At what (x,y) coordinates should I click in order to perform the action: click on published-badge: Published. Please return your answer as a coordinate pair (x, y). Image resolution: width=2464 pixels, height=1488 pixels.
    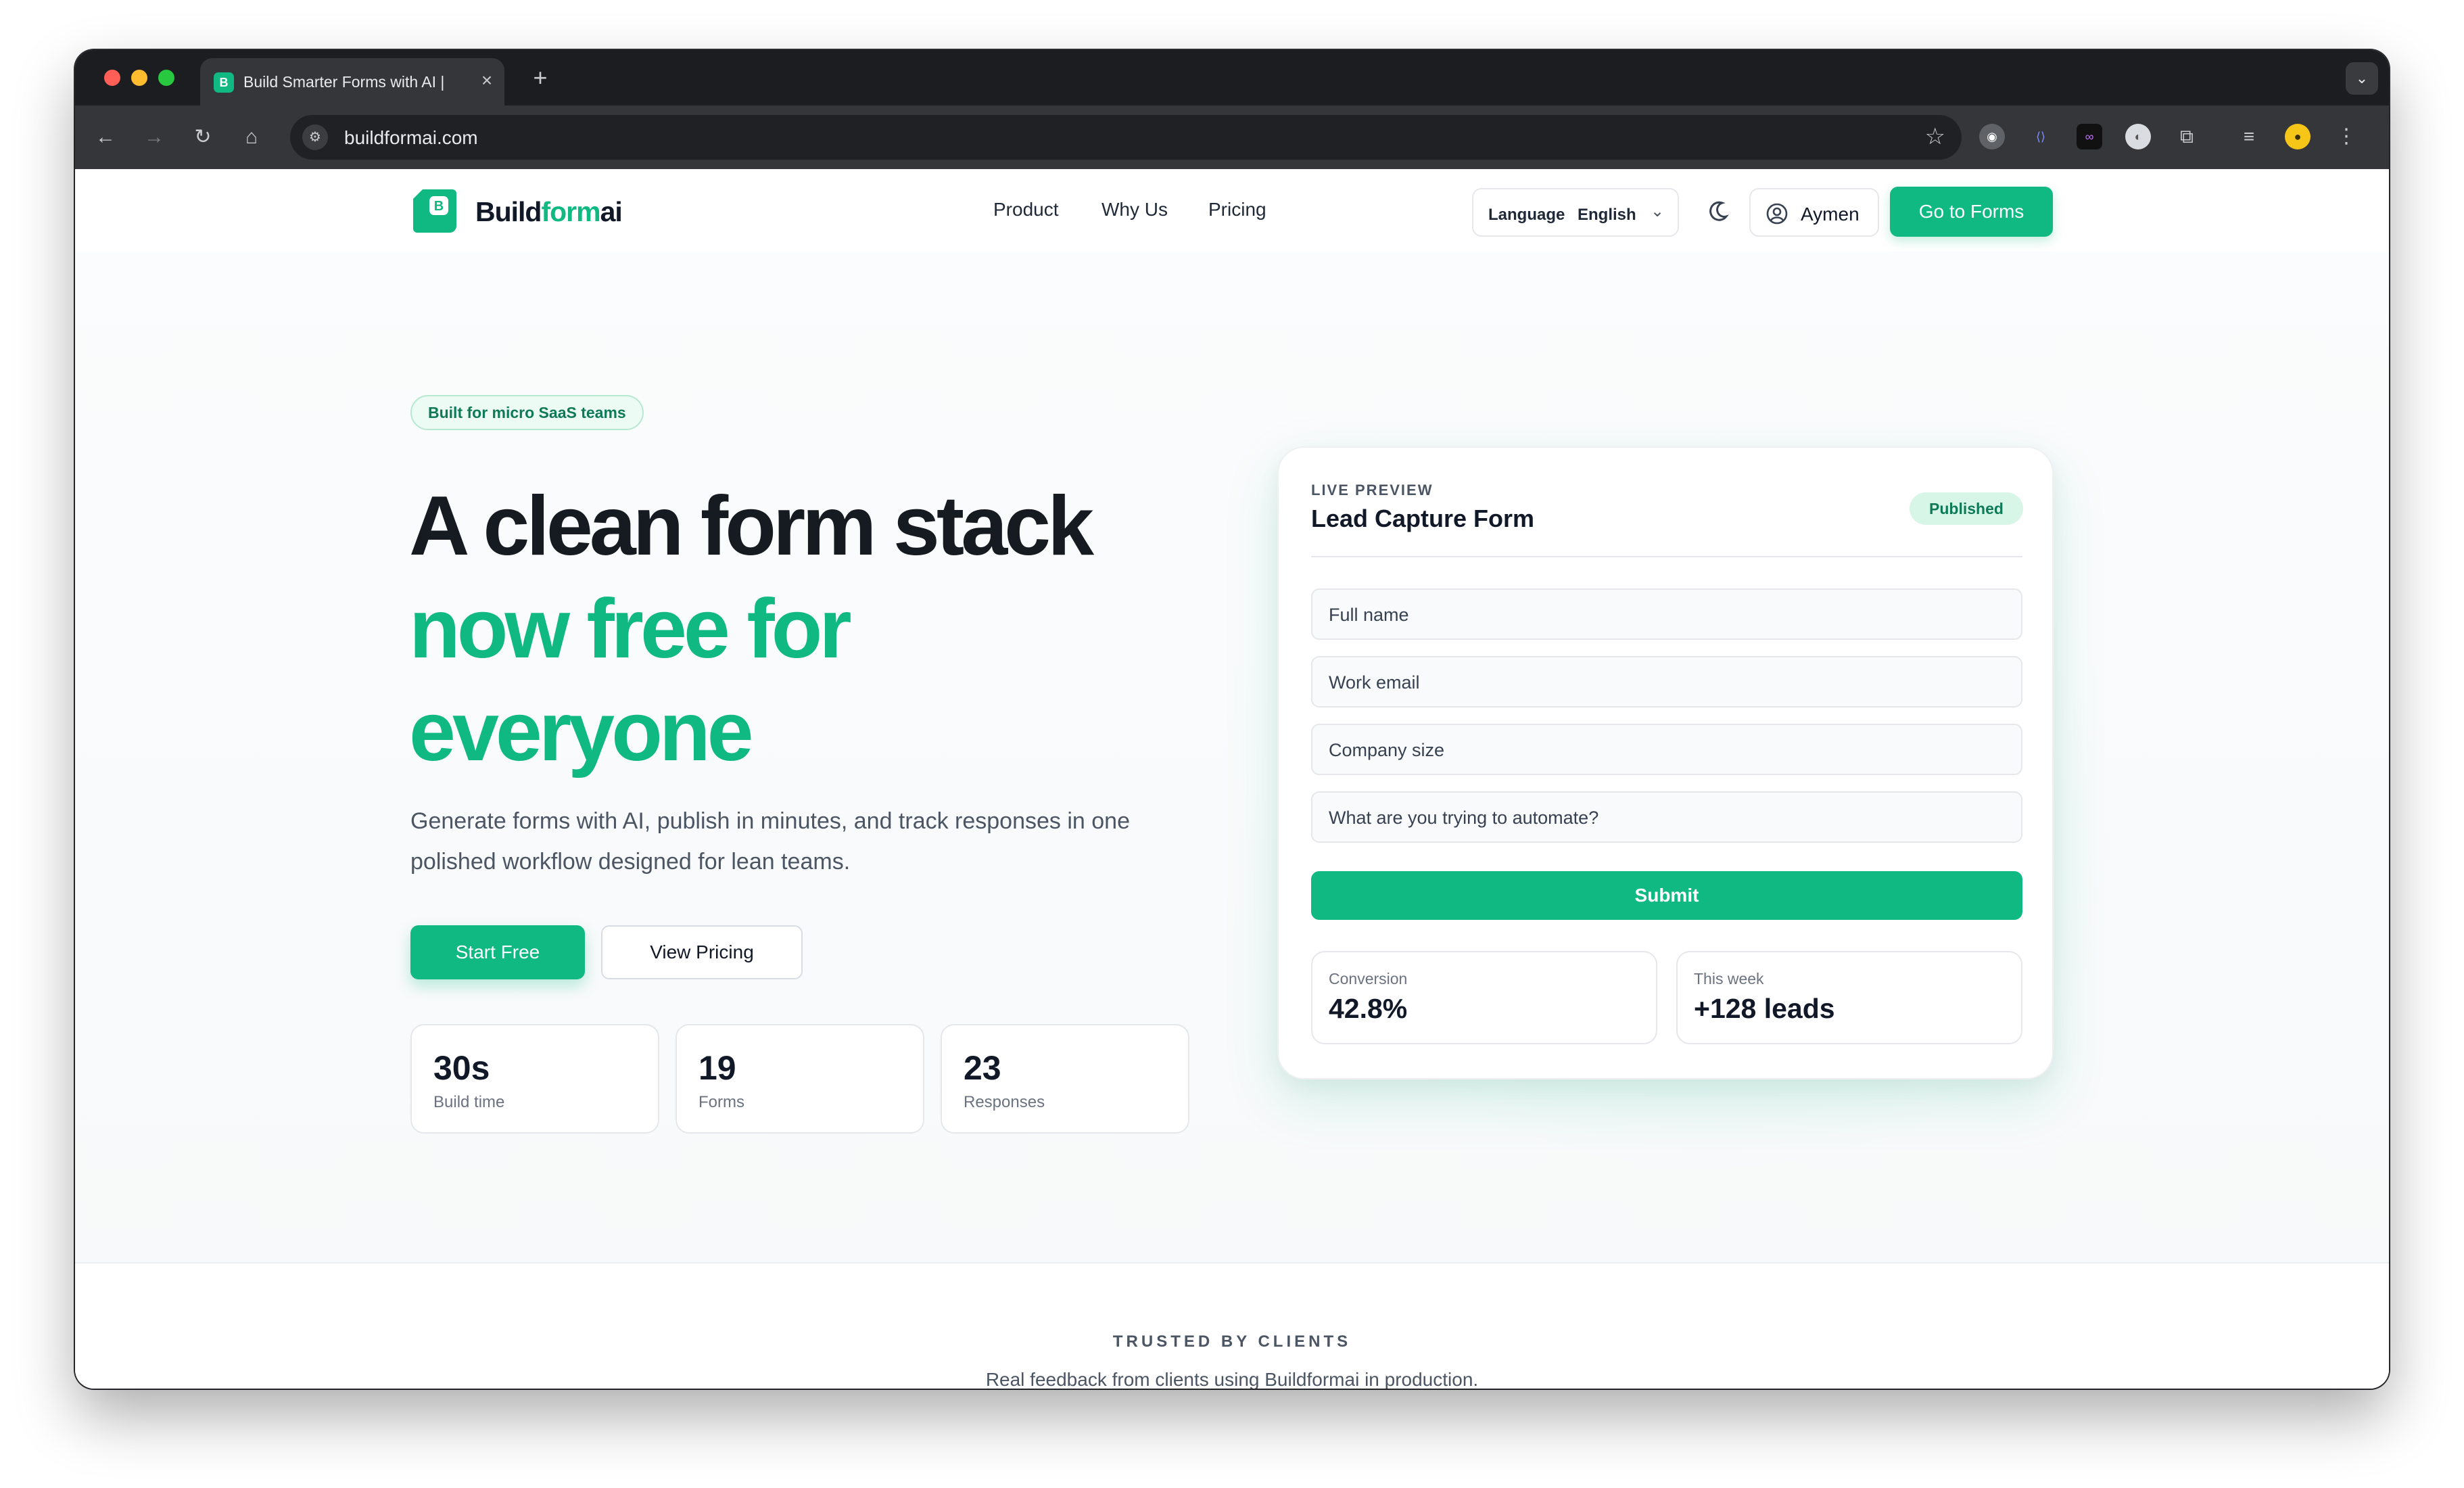
    Looking at the image, I should click on (1966, 509).